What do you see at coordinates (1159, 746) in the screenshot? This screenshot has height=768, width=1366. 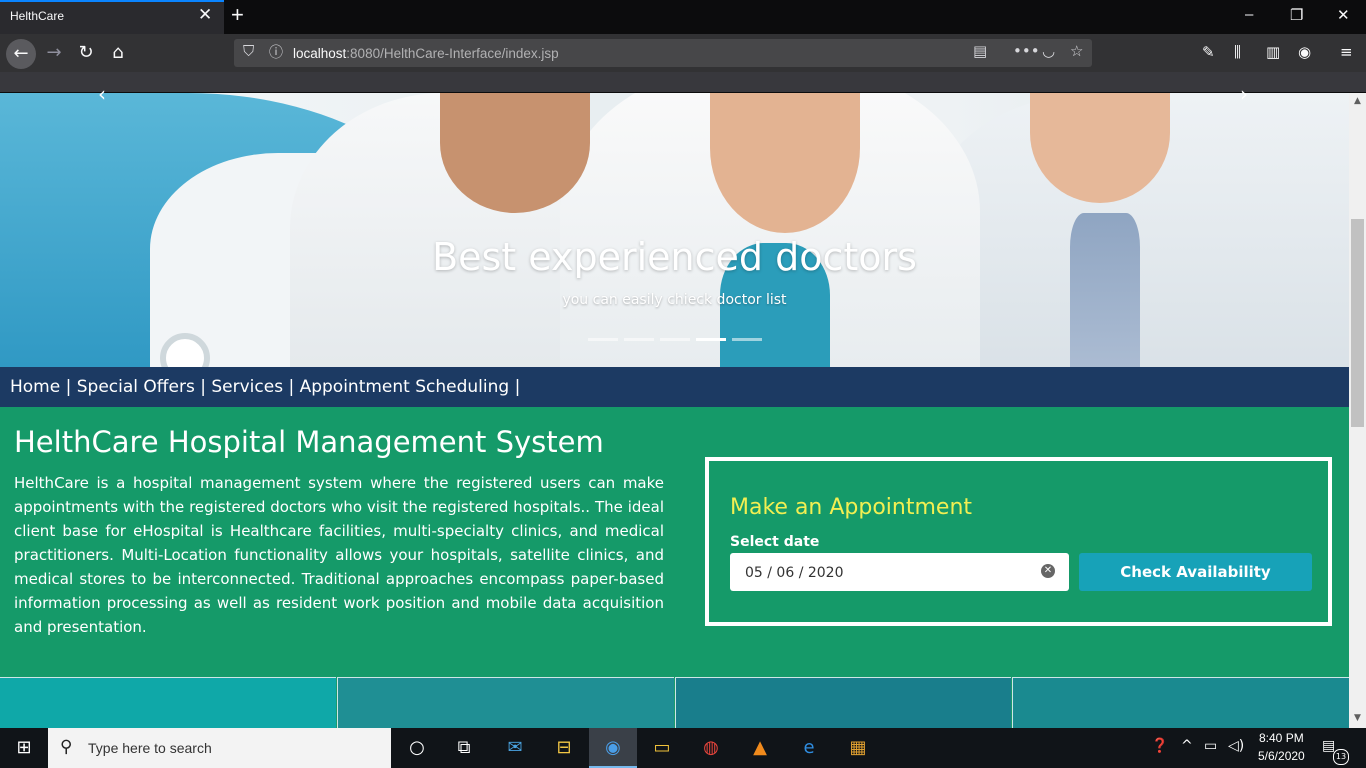 I see `help-icon: ❓` at bounding box center [1159, 746].